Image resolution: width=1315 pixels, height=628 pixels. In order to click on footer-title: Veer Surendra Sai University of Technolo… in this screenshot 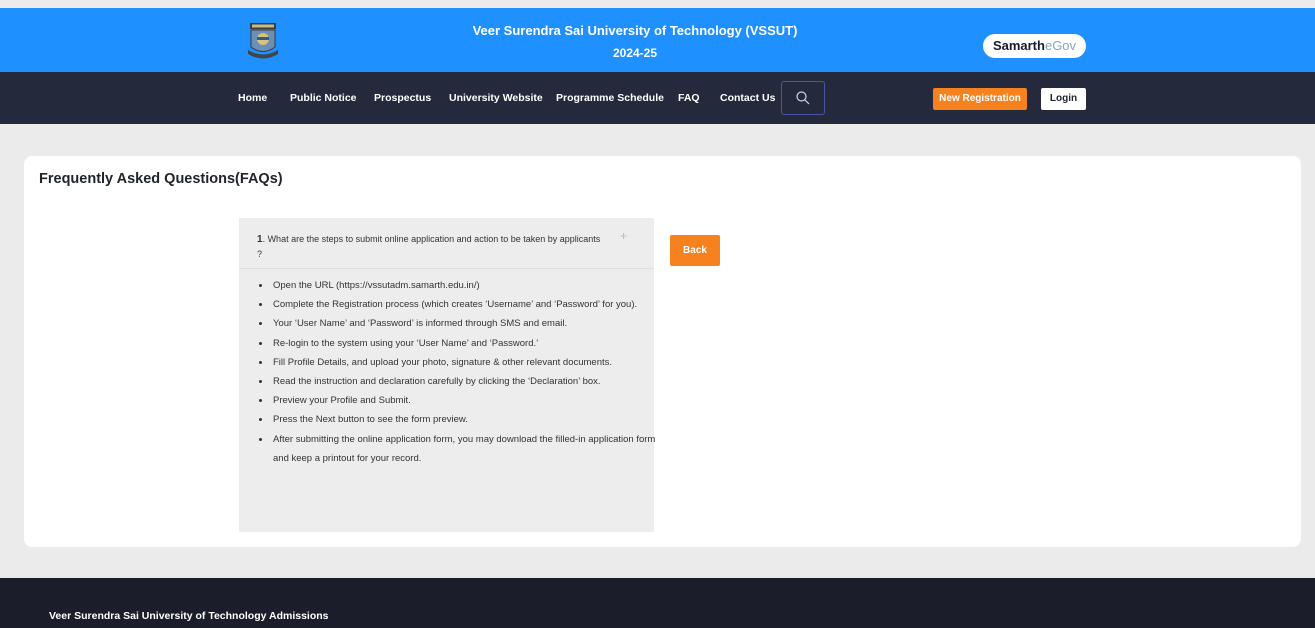, I will do `click(189, 616)`.